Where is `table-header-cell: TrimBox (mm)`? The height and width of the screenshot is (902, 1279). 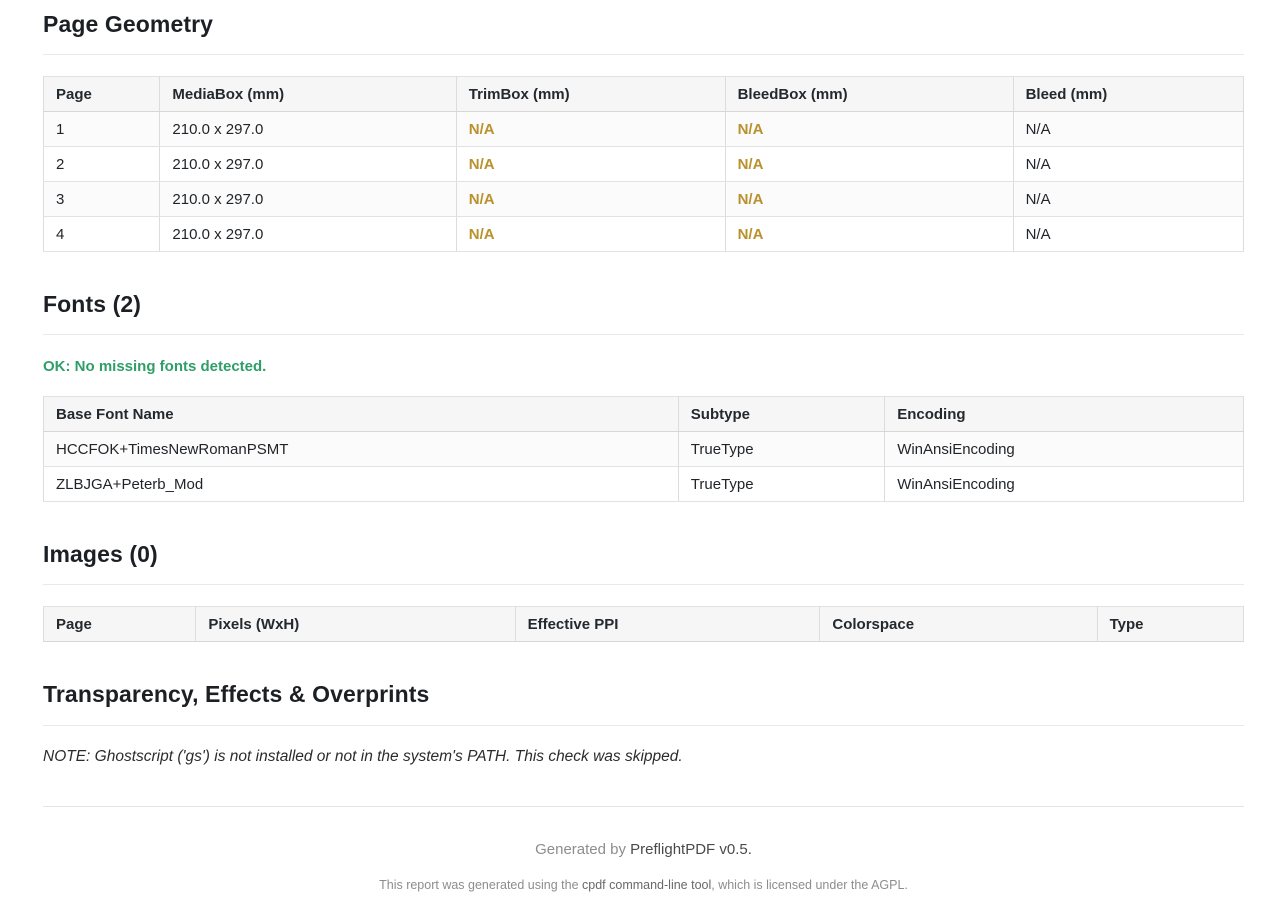
table-header-cell: TrimBox (mm) is located at coordinates (590, 94).